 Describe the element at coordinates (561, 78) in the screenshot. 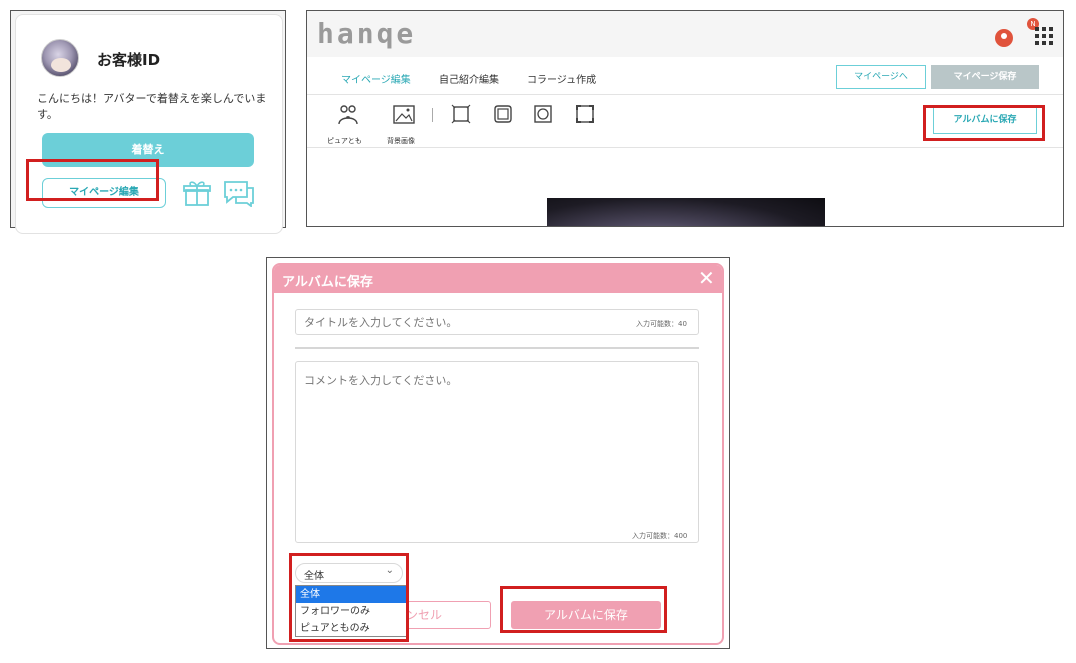

I see `tab-collage-create: コラージュ作成` at that location.